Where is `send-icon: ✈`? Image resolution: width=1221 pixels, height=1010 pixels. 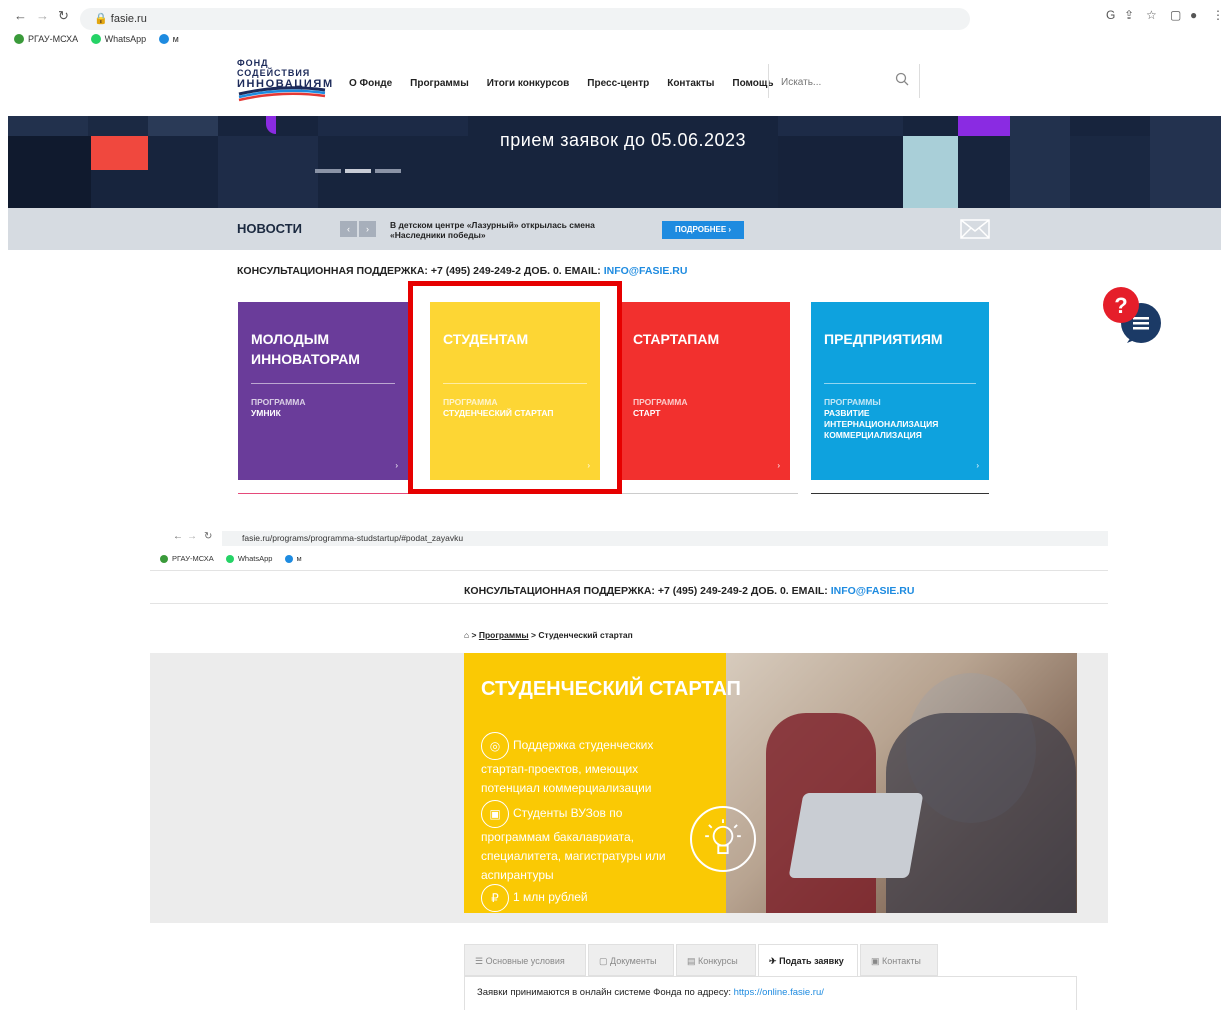
send-icon: ✈ is located at coordinates (773, 961).